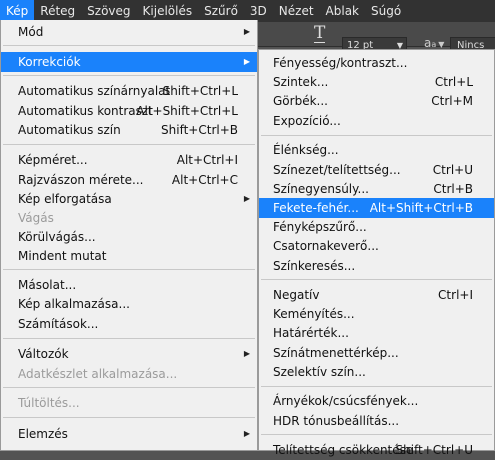 This screenshot has height=460, width=495. What do you see at coordinates (168, 11) in the screenshot?
I see `menu-kijeloles: Kijelölés` at bounding box center [168, 11].